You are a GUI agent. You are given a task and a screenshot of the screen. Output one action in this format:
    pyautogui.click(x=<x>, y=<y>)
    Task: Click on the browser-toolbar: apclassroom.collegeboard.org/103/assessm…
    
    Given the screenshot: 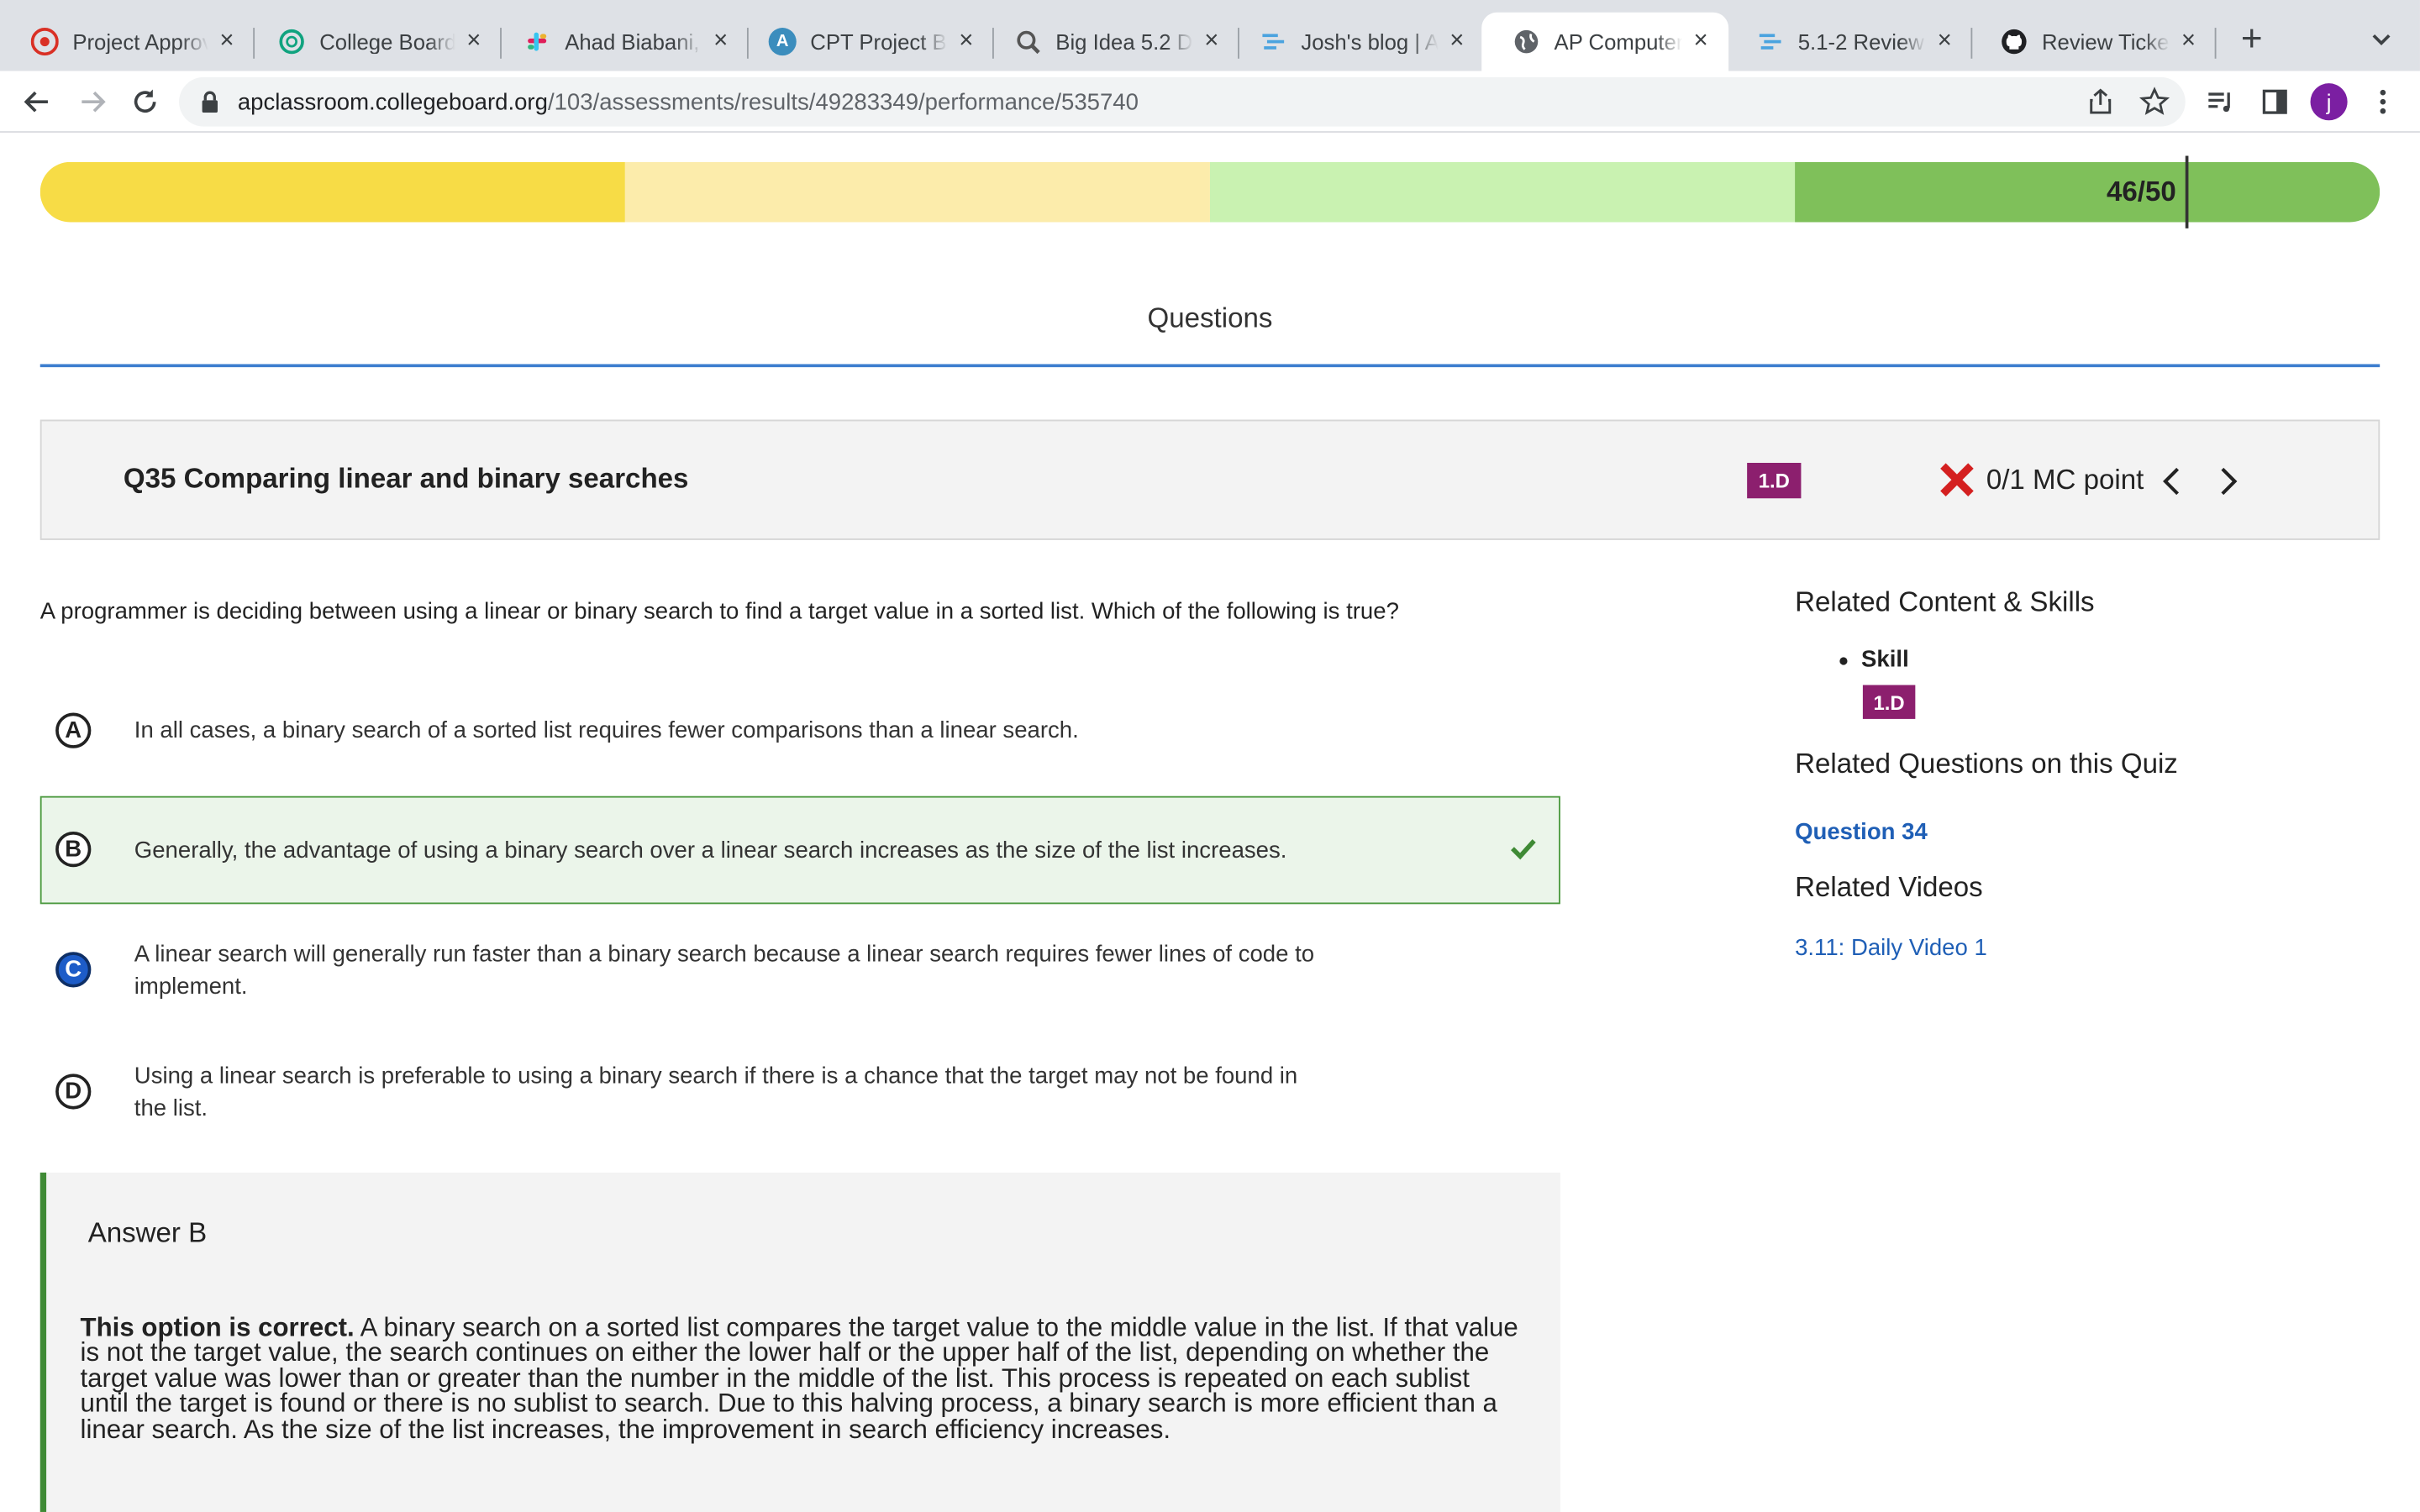 What is the action you would take?
    pyautogui.click(x=1210, y=102)
    